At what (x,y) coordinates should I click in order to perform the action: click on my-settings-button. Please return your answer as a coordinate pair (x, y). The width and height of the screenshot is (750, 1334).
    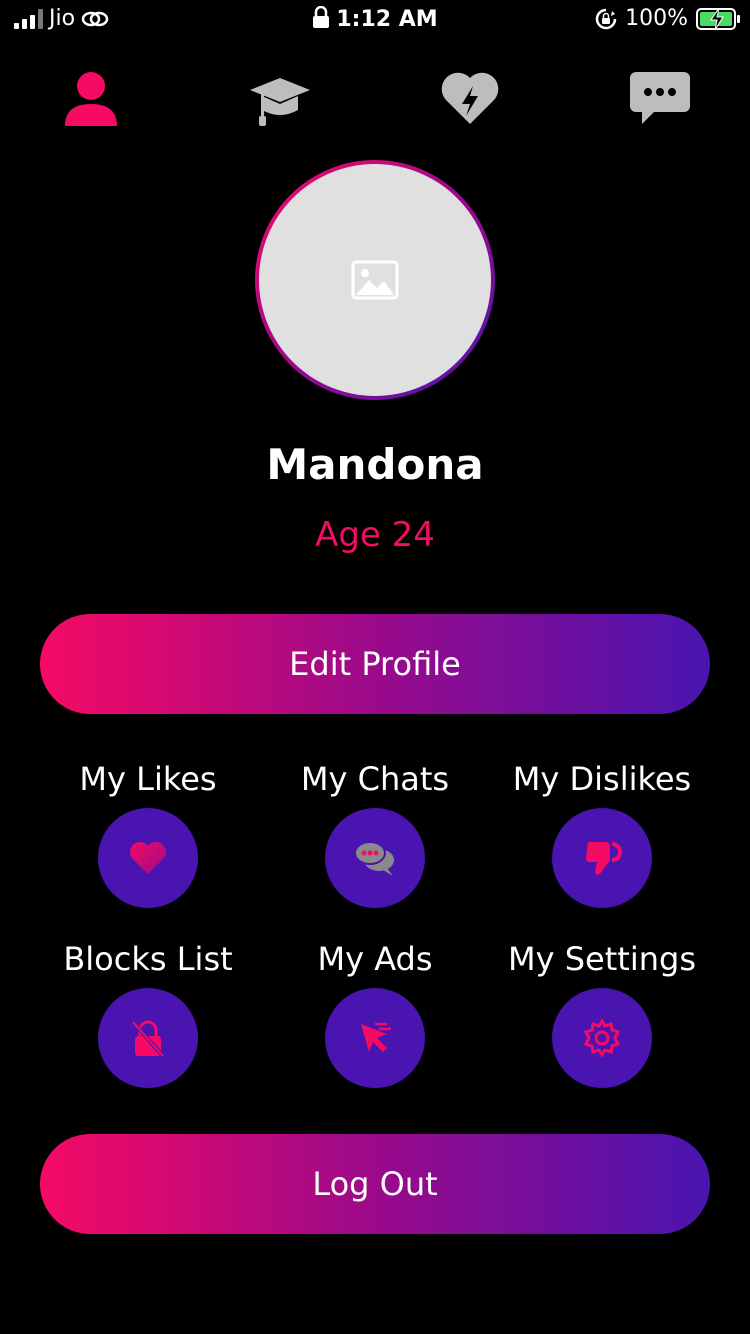
    Looking at the image, I should click on (602, 1038).